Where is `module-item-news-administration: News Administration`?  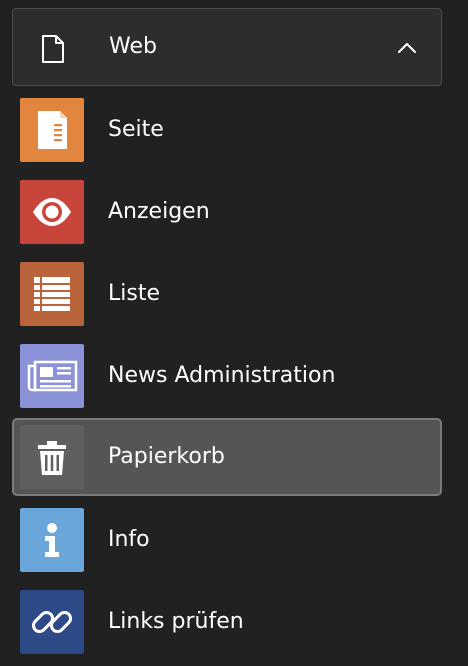 module-item-news-administration: News Administration is located at coordinates (227, 376).